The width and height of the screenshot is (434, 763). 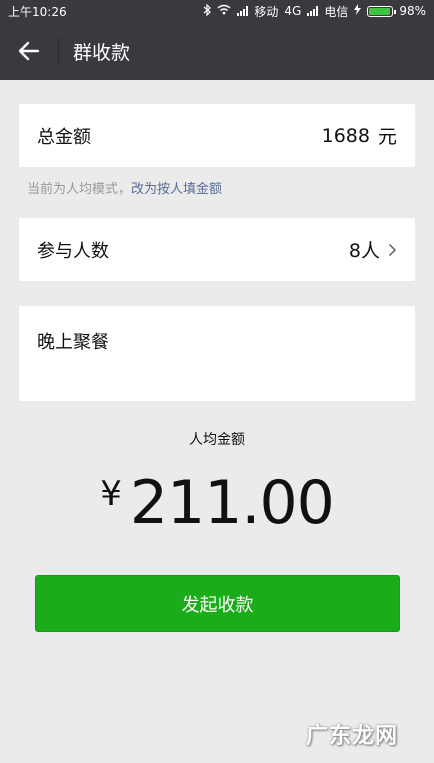 What do you see at coordinates (217, 330) in the screenshot?
I see `note-input: 晚上聚餐` at bounding box center [217, 330].